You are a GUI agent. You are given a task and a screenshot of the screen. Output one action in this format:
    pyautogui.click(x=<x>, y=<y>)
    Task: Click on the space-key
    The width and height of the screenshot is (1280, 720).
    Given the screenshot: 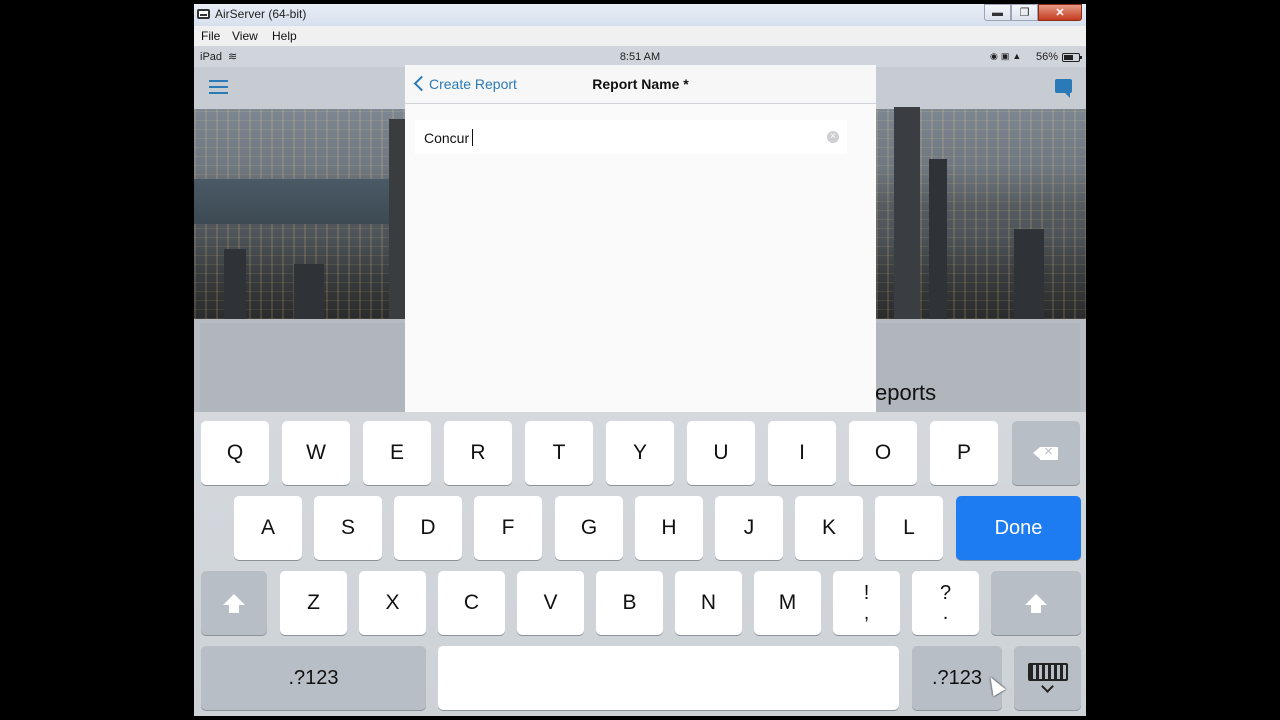 What is the action you would take?
    pyautogui.click(x=668, y=678)
    